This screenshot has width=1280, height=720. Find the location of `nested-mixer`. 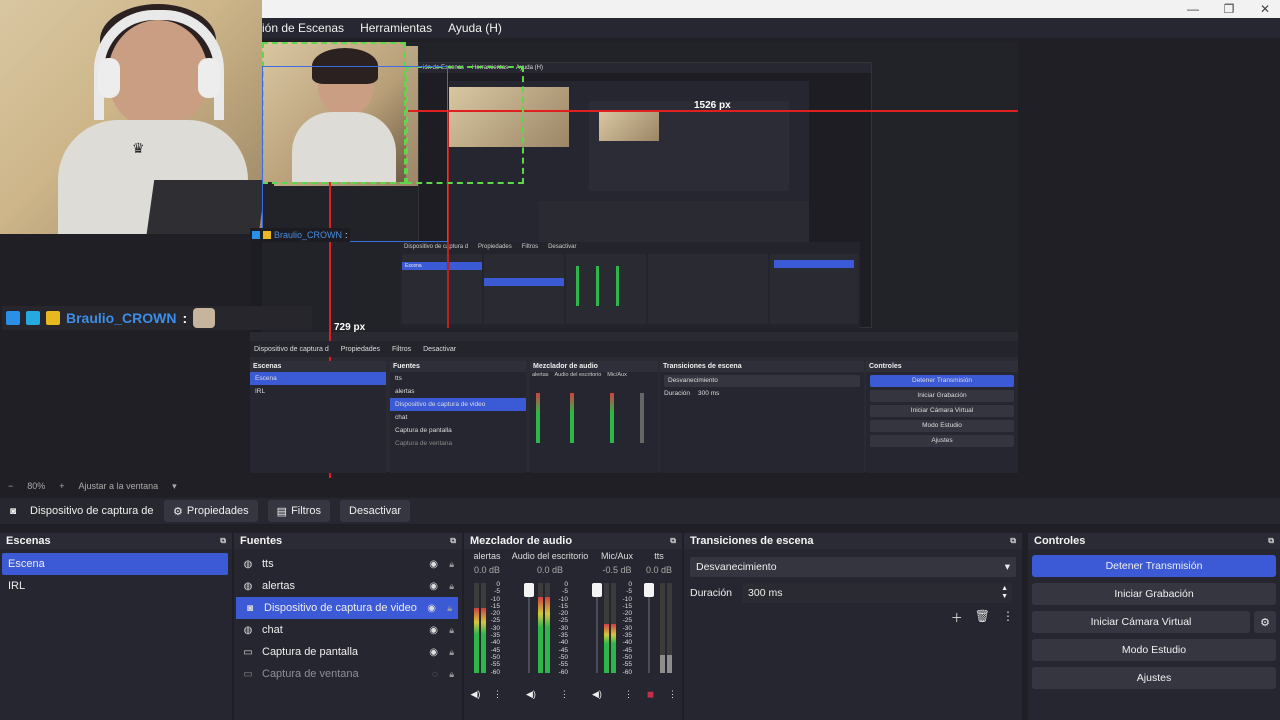

nested-mixer is located at coordinates (606, 289).